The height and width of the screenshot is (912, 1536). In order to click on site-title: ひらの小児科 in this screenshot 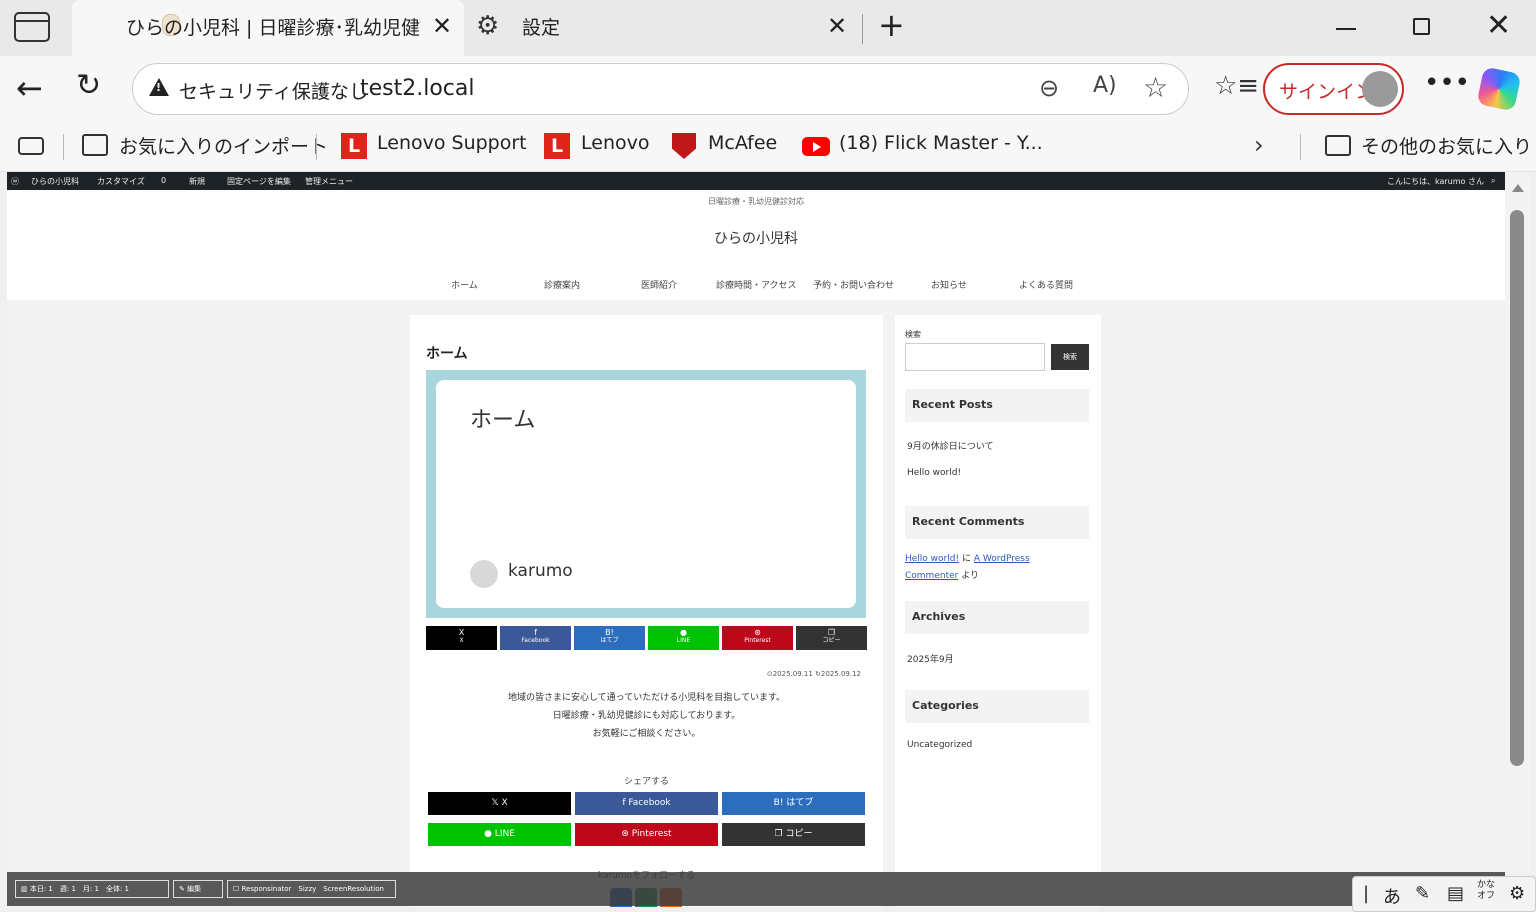, I will do `click(756, 238)`.